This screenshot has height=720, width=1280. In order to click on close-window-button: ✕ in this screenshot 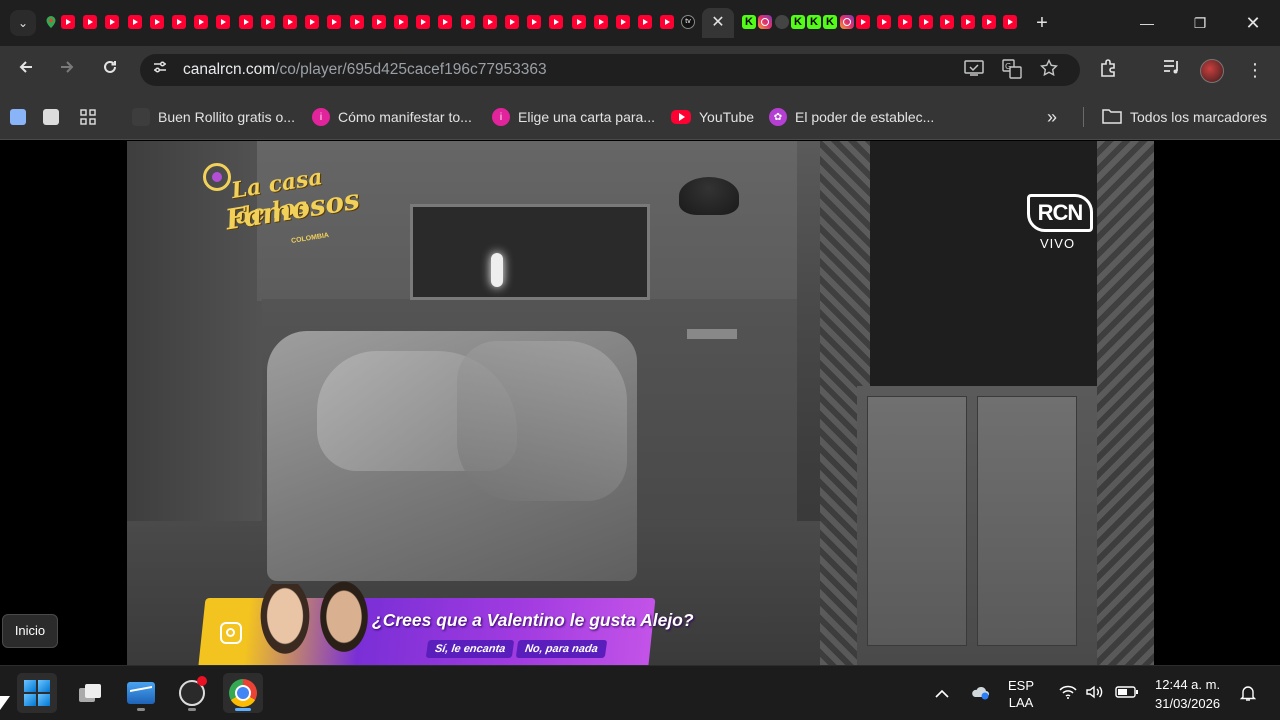, I will do `click(1253, 23)`.